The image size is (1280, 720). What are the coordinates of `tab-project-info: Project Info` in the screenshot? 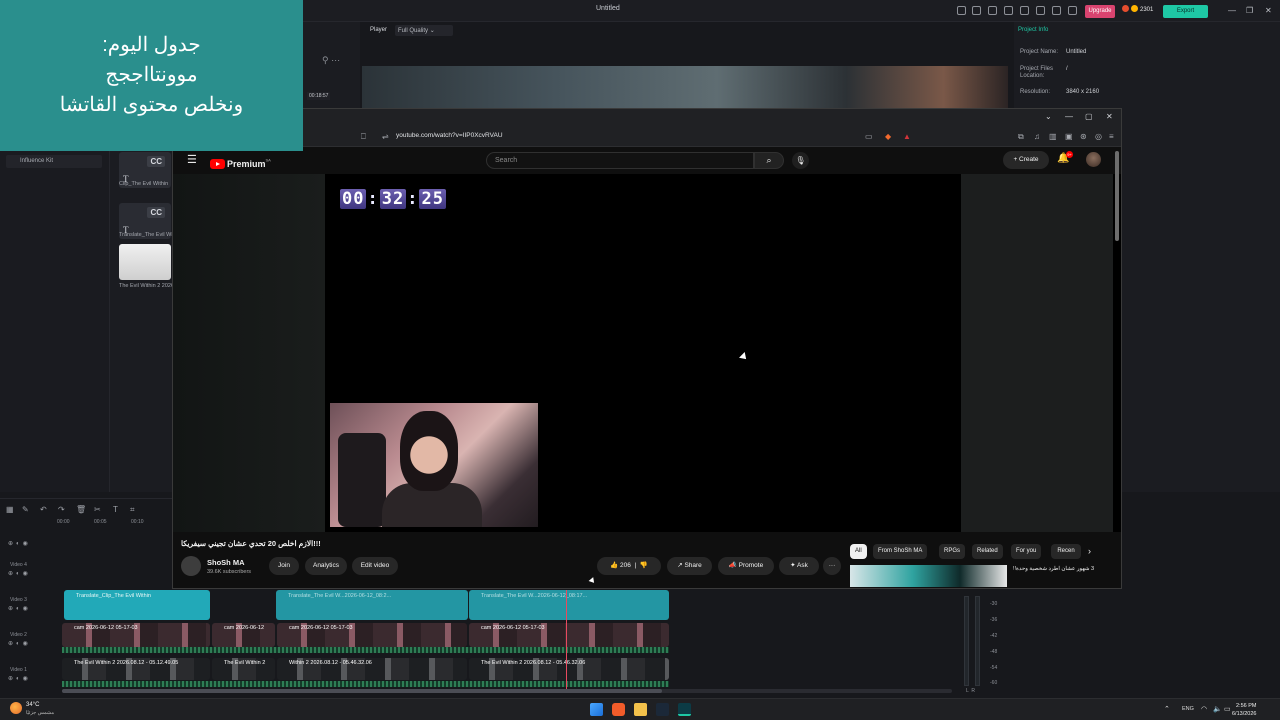 It's located at (1033, 30).